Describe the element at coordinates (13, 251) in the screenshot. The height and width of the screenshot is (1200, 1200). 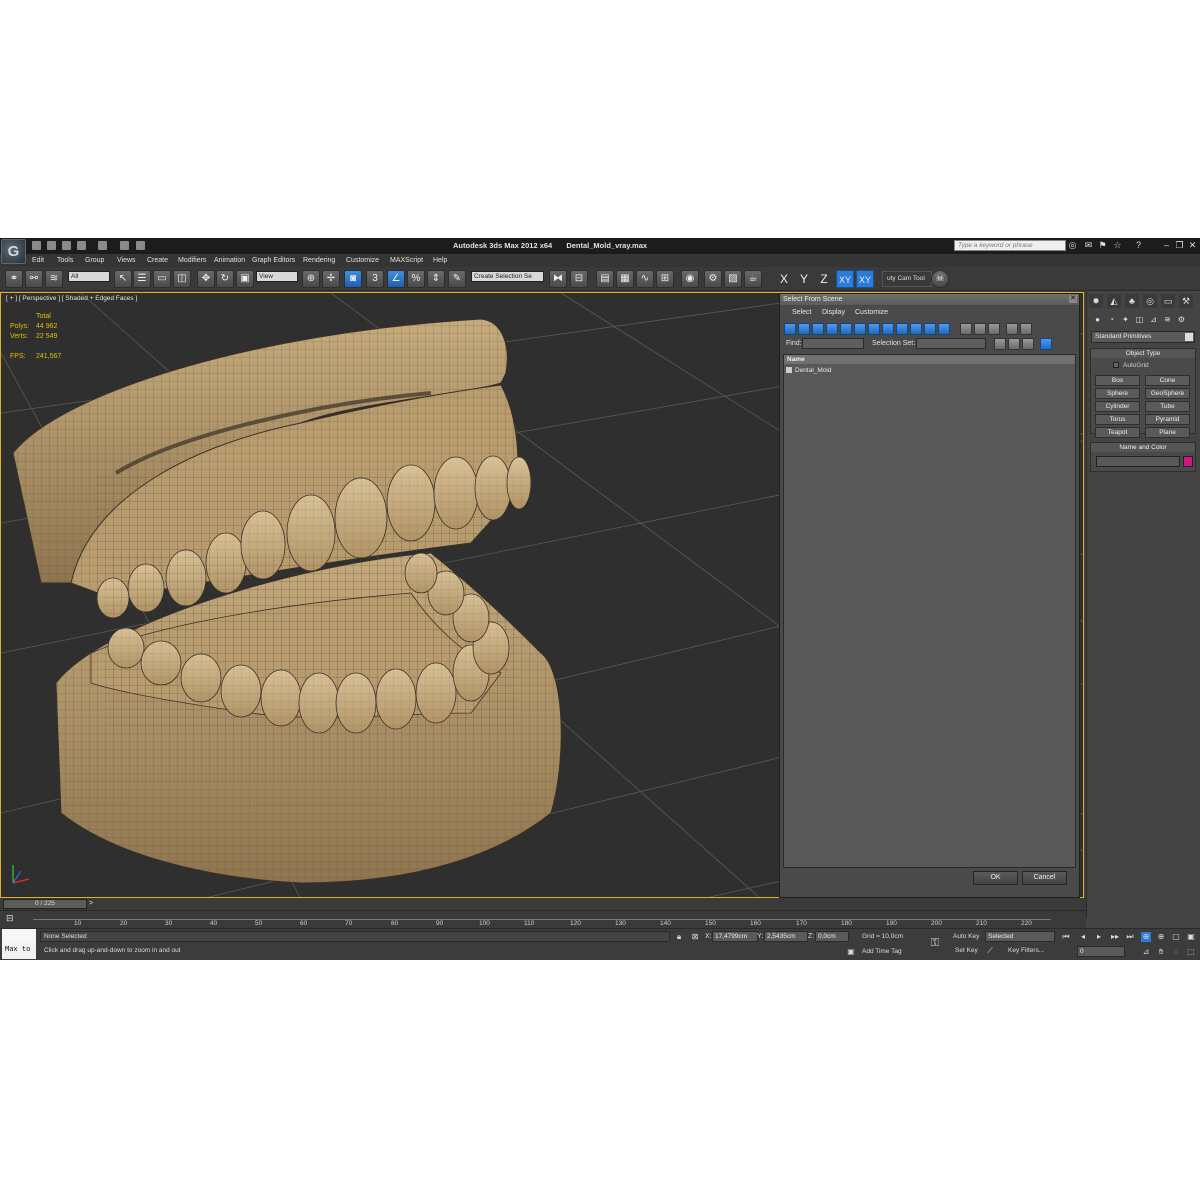
I see `app-logo-icon: G` at that location.